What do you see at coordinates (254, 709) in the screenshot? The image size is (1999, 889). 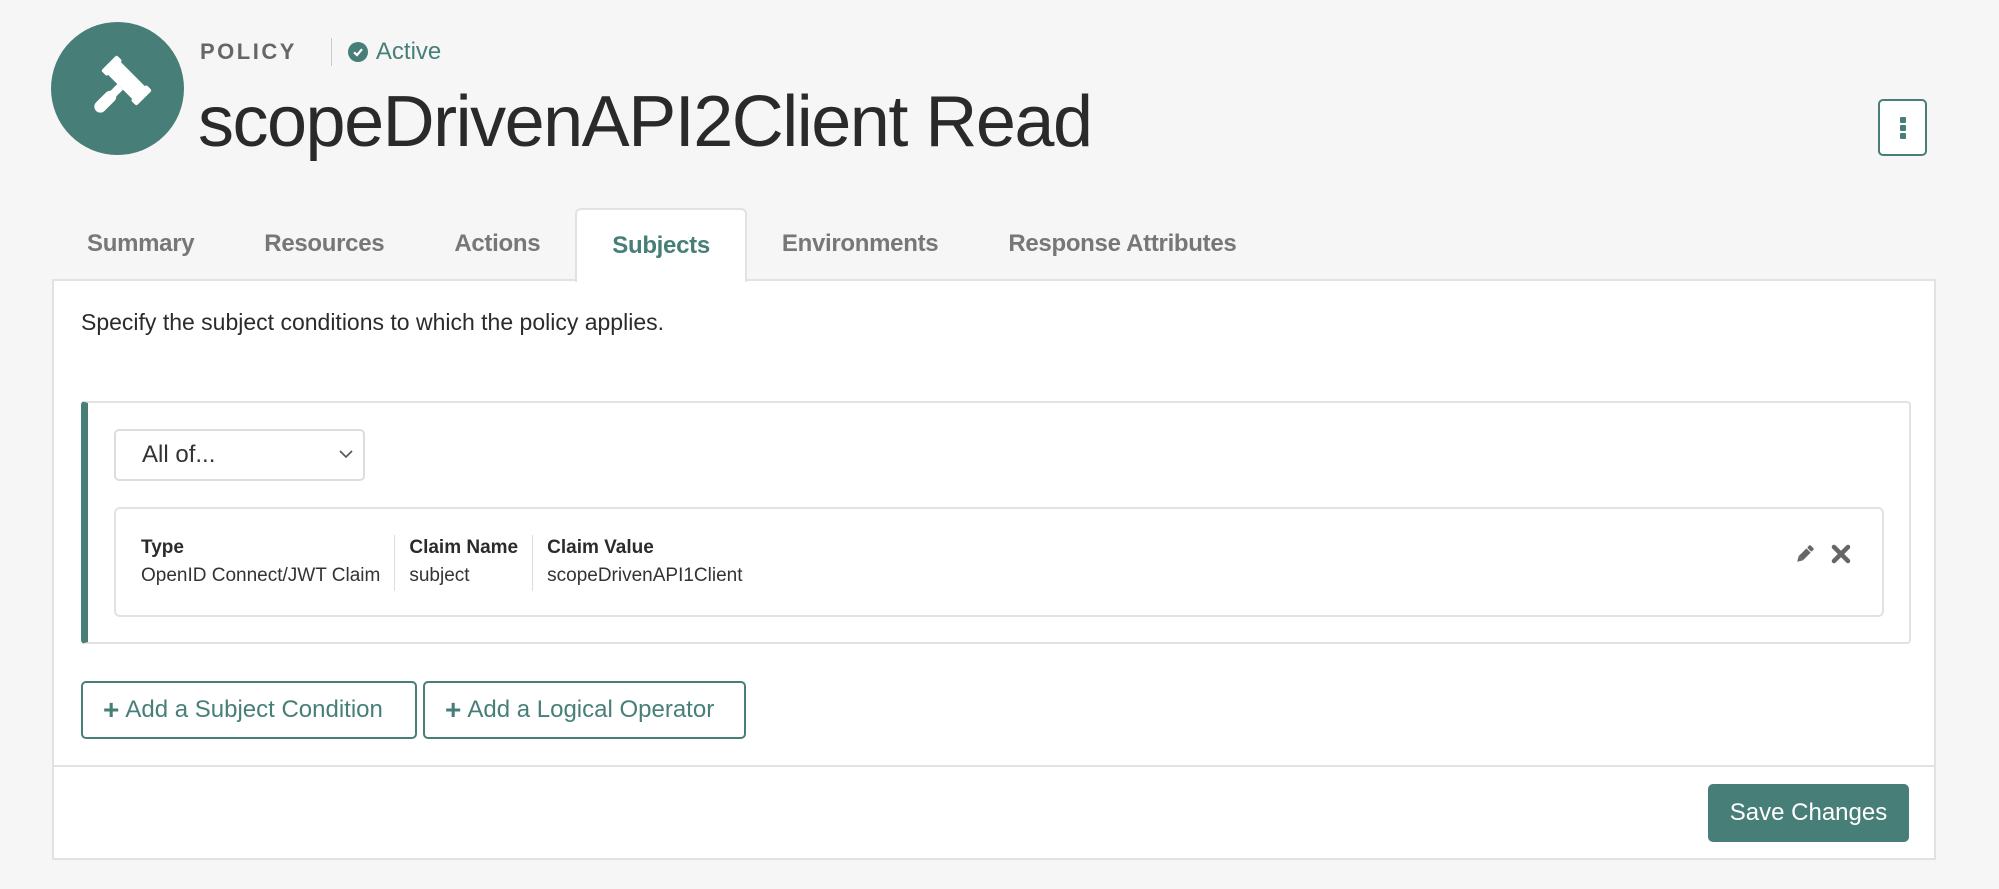 I see `add-subject-condition-label: Add a Subject Condition` at bounding box center [254, 709].